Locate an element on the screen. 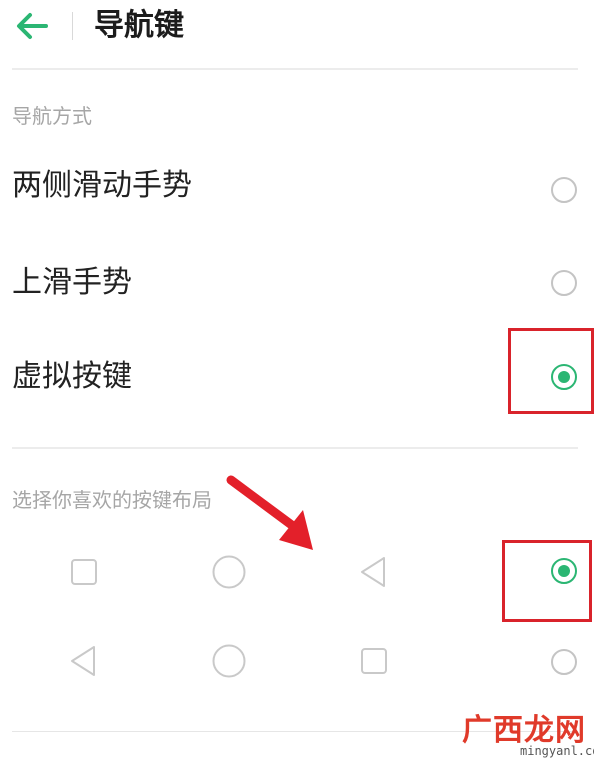  annotation-arrow-icon is located at coordinates (269, 512).